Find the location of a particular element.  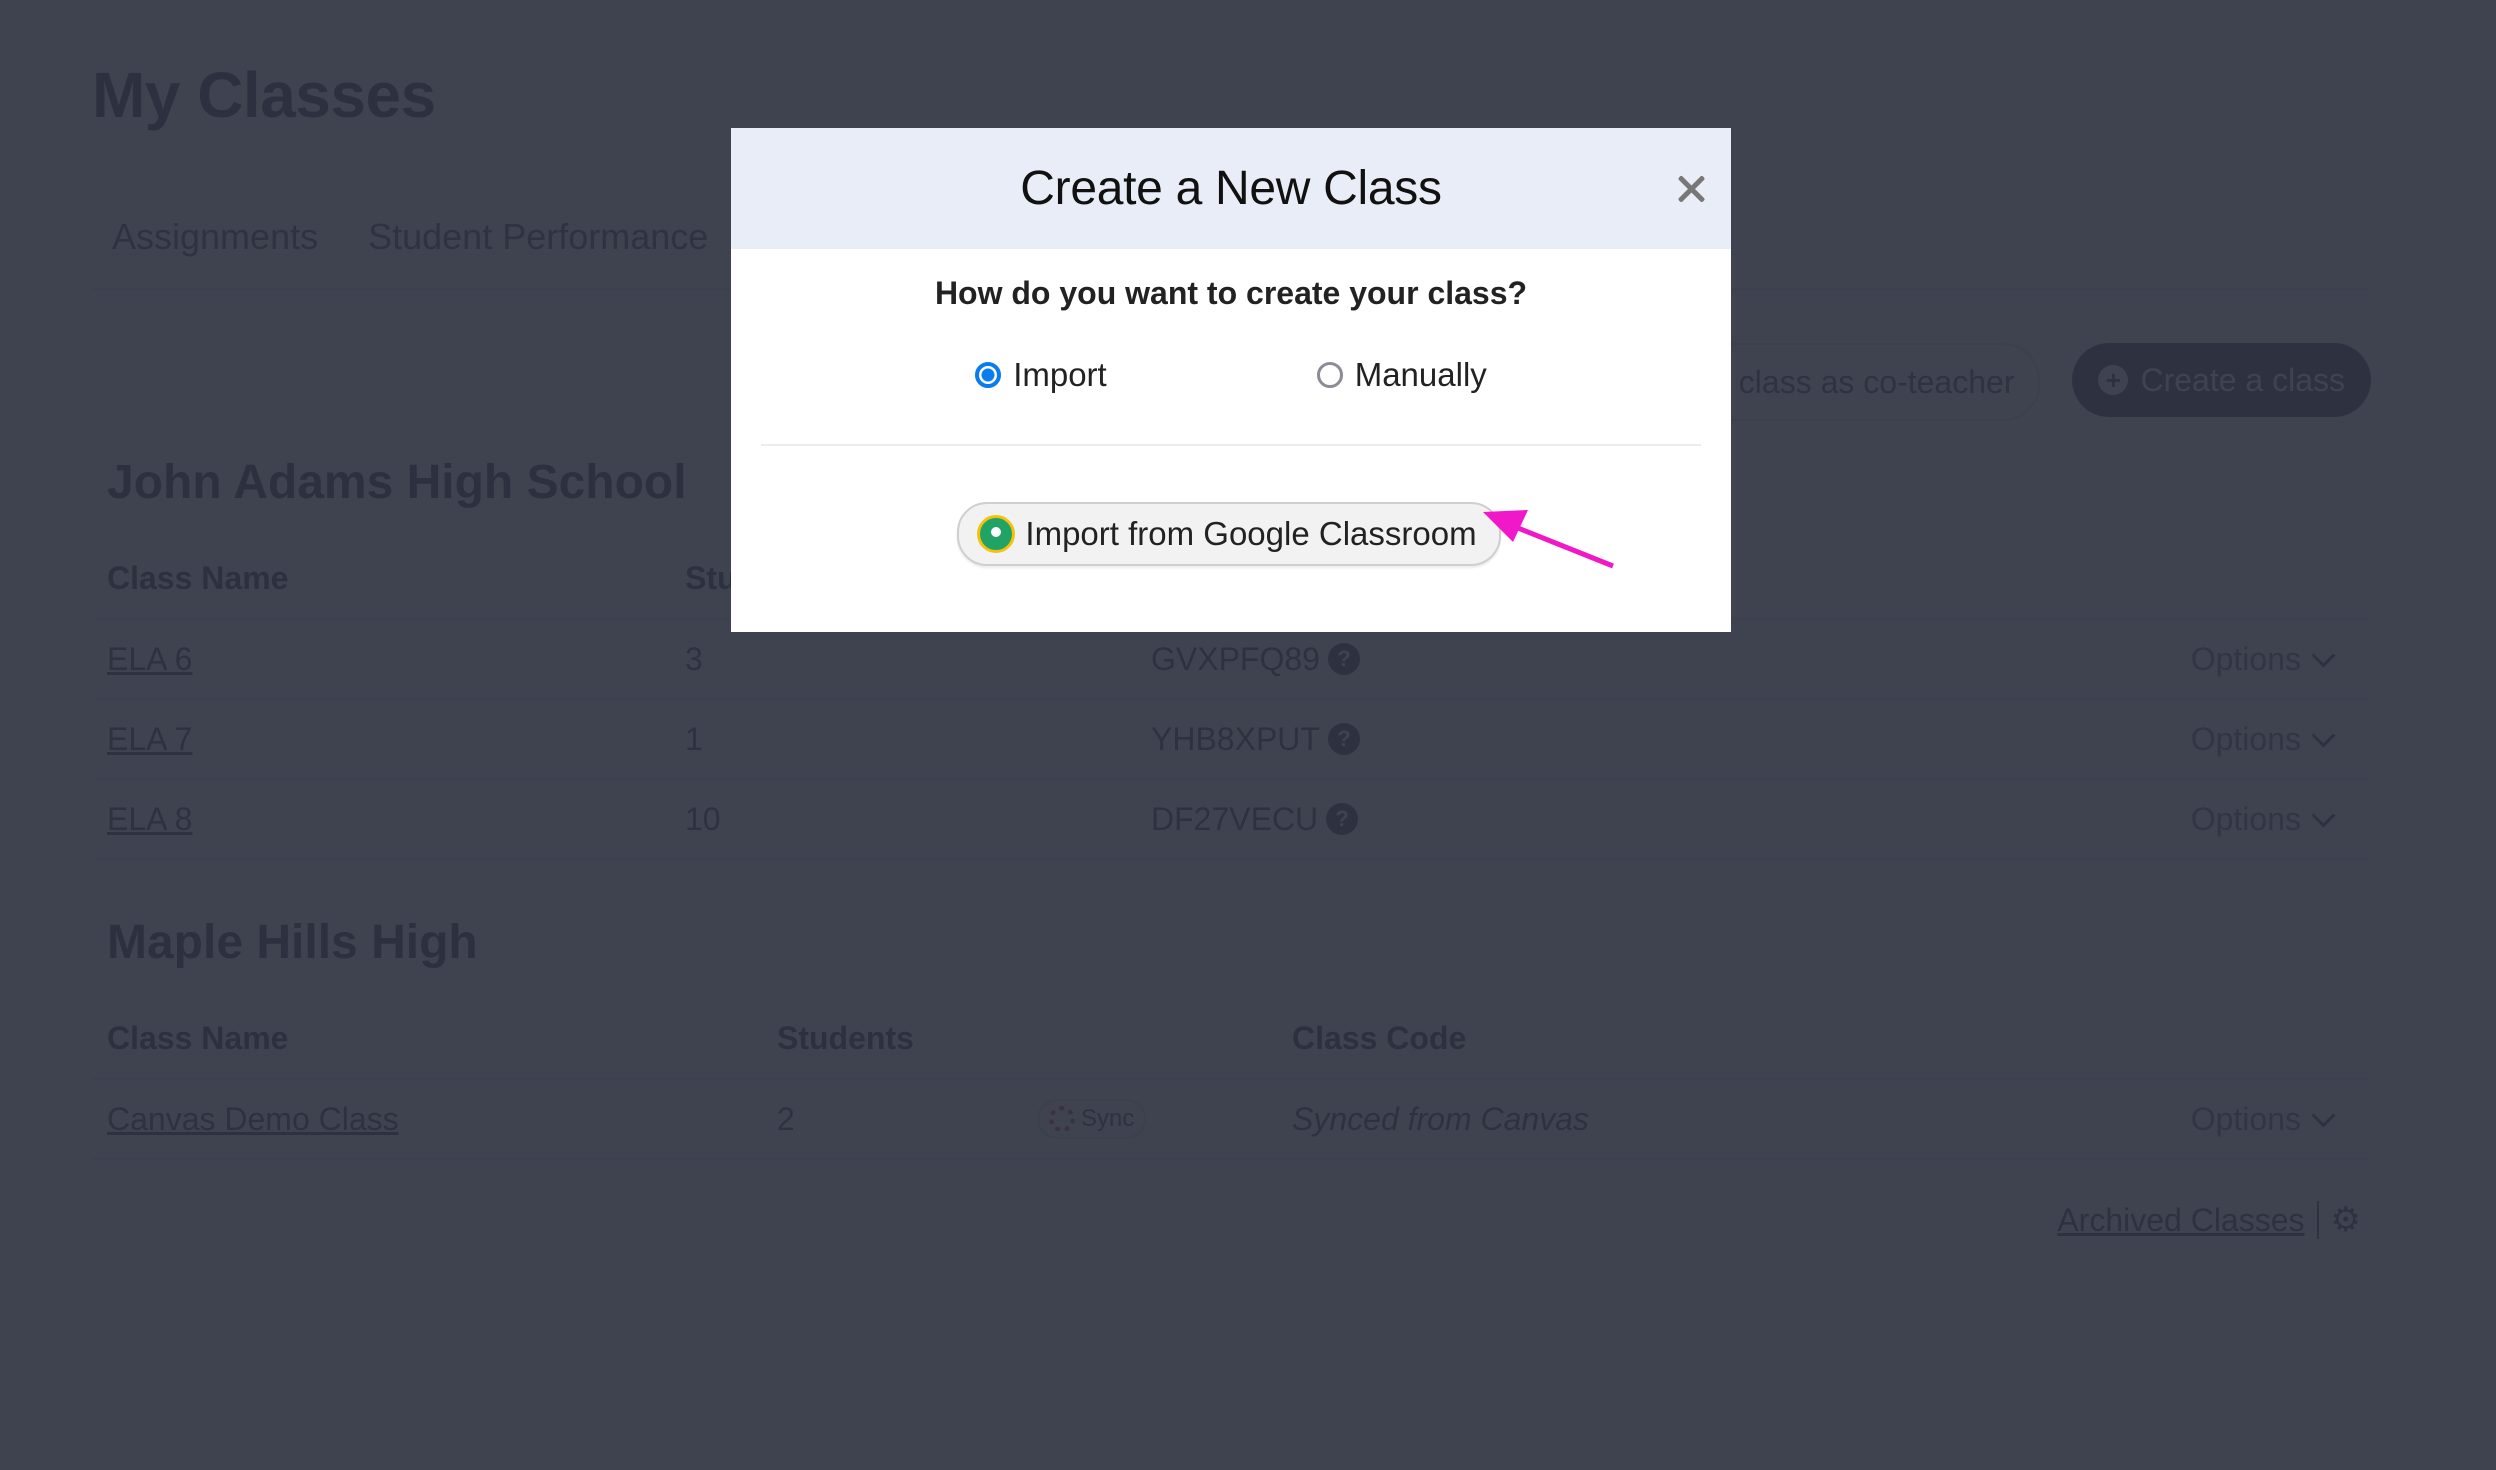

creation-method-radio-group: Import Manually is located at coordinates (1231, 375).